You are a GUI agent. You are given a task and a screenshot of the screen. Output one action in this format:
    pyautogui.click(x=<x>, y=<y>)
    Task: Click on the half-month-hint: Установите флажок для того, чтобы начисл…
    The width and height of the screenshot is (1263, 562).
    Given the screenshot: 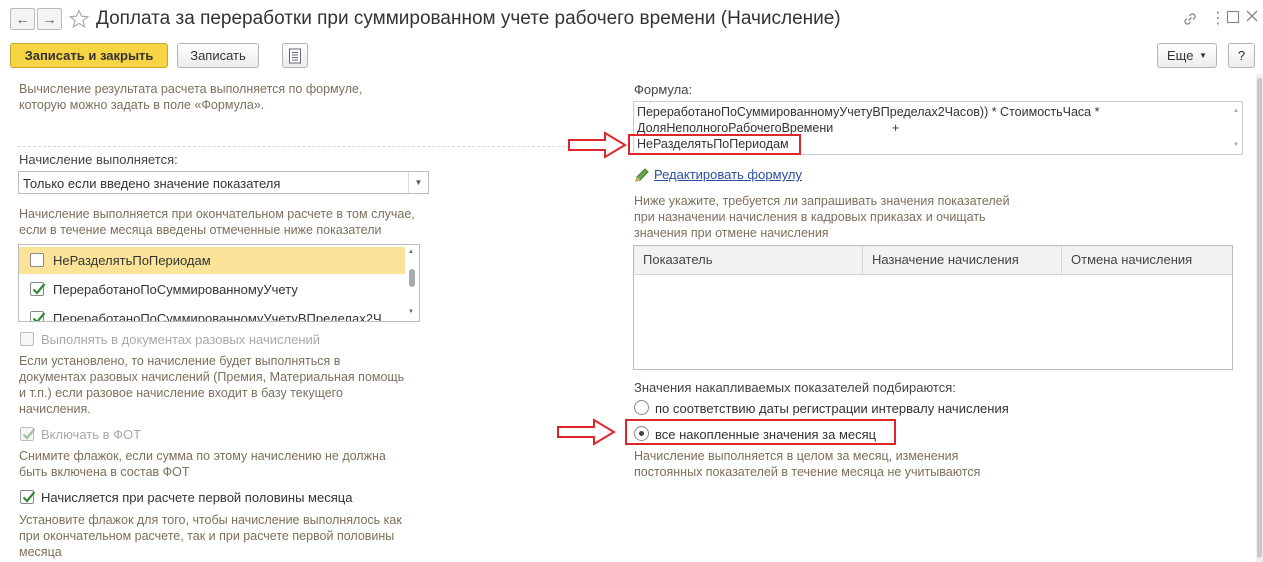 What is the action you would take?
    pyautogui.click(x=210, y=536)
    